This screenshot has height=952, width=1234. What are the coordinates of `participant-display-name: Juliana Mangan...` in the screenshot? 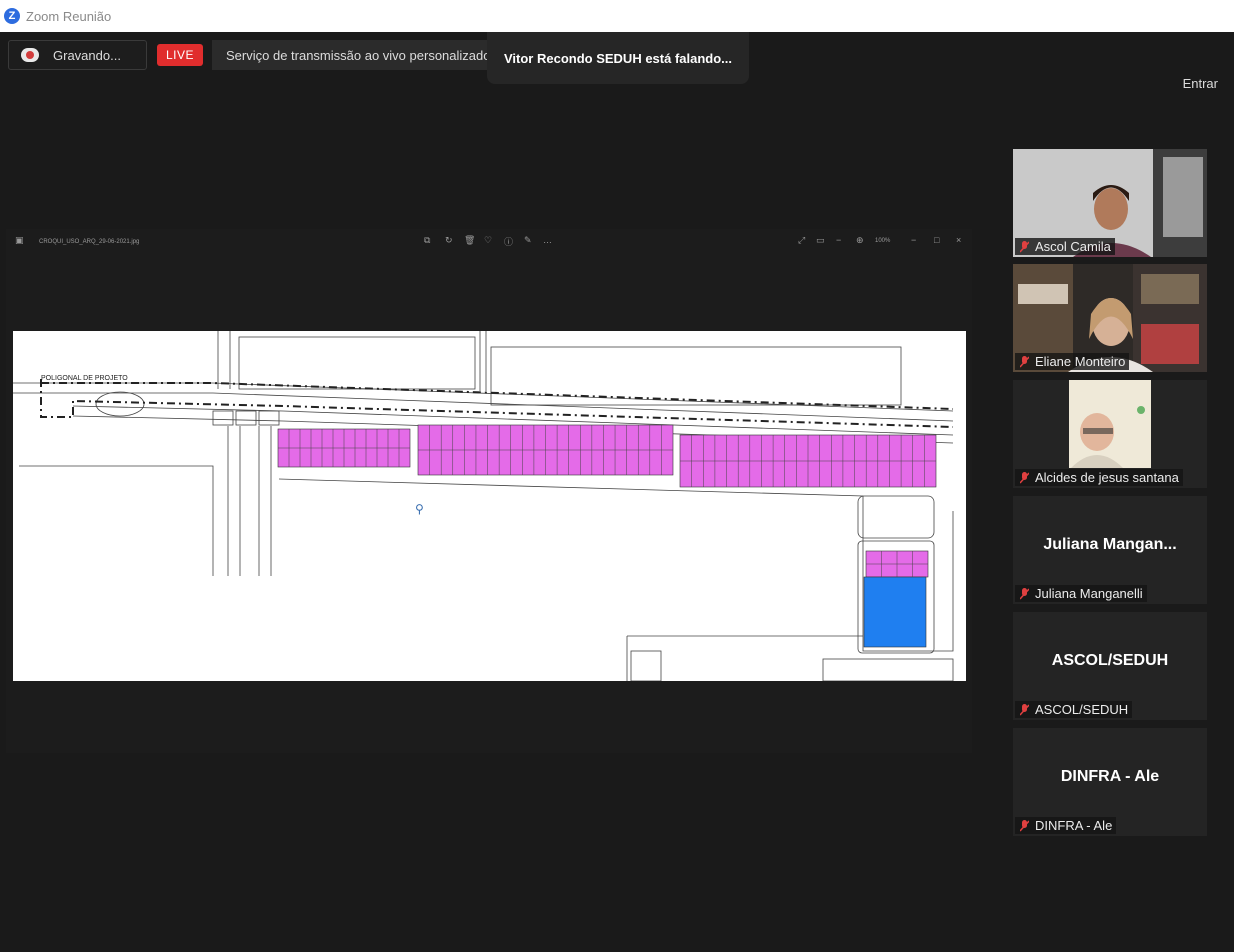 It's located at (1110, 544).